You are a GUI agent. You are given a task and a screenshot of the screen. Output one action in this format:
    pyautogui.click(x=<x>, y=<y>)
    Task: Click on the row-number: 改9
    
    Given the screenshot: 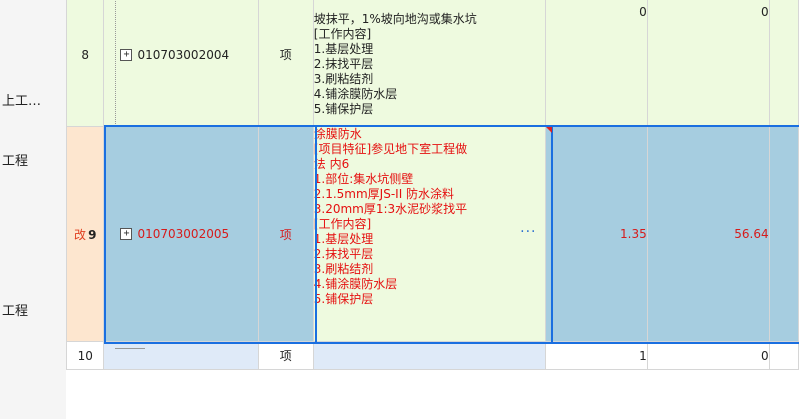 What is the action you would take?
    pyautogui.click(x=85, y=234)
    